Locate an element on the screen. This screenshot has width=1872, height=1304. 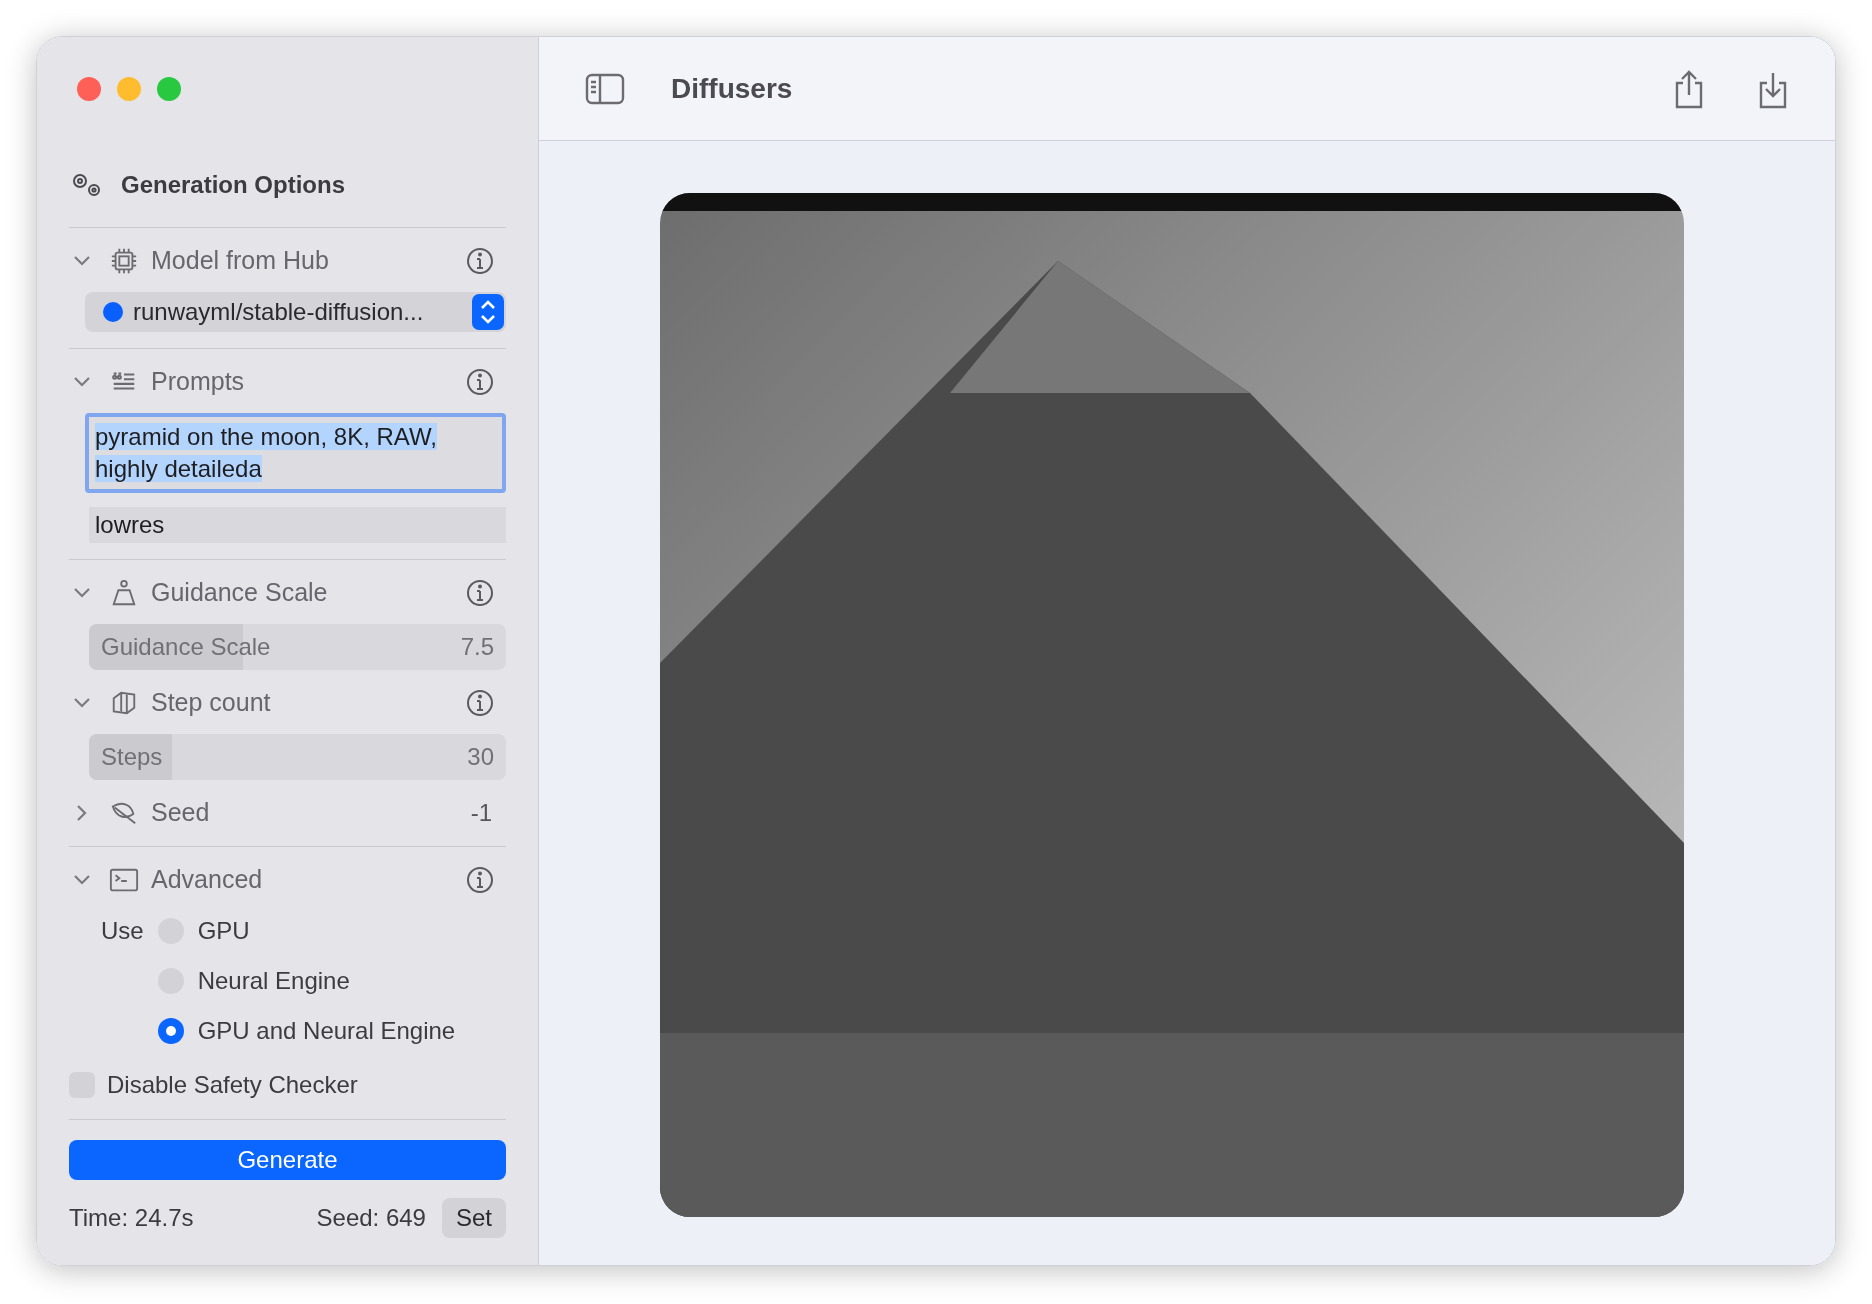
set-button: Set is located at coordinates (473, 1218).